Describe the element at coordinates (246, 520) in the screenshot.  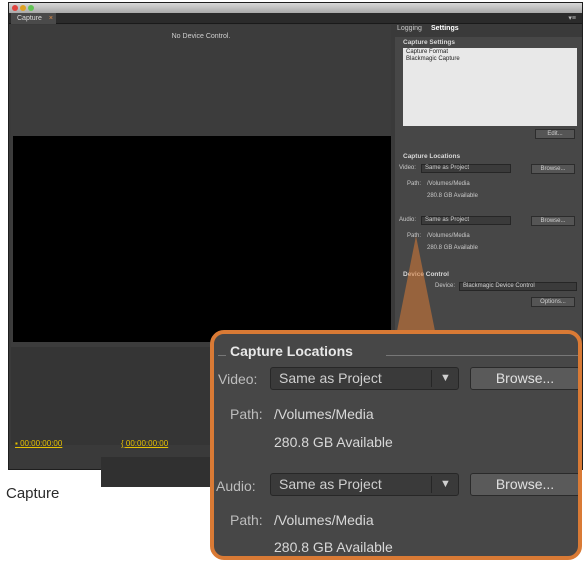
I see `callout-audio-path-label: Path:` at that location.